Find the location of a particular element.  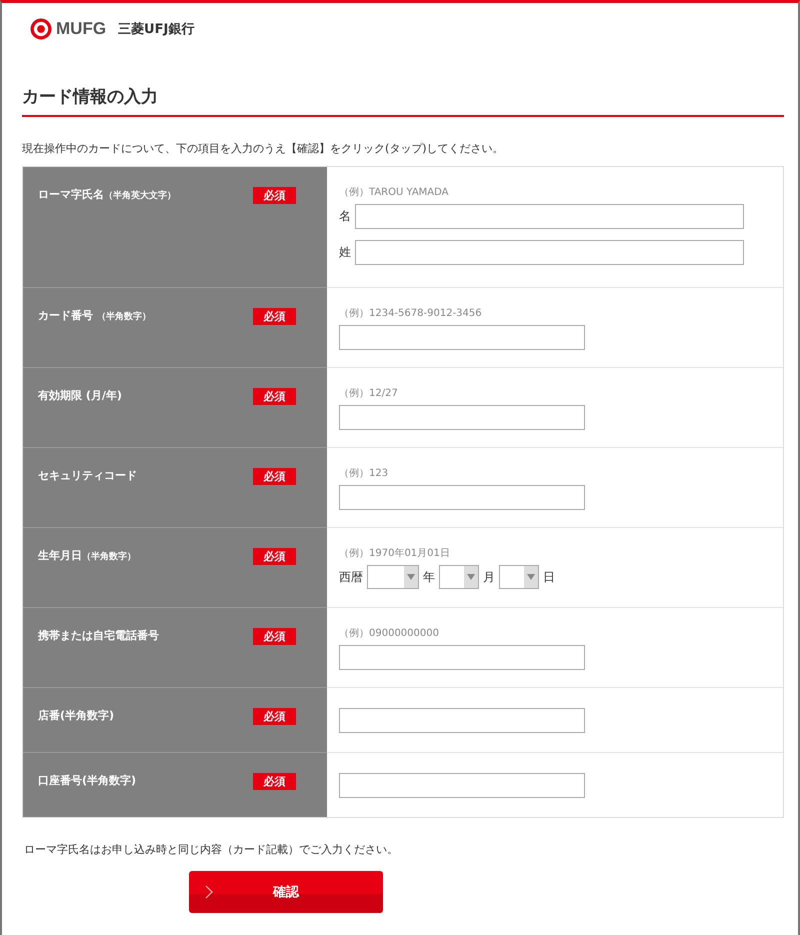

unit-label: 月 is located at coordinates (489, 577).